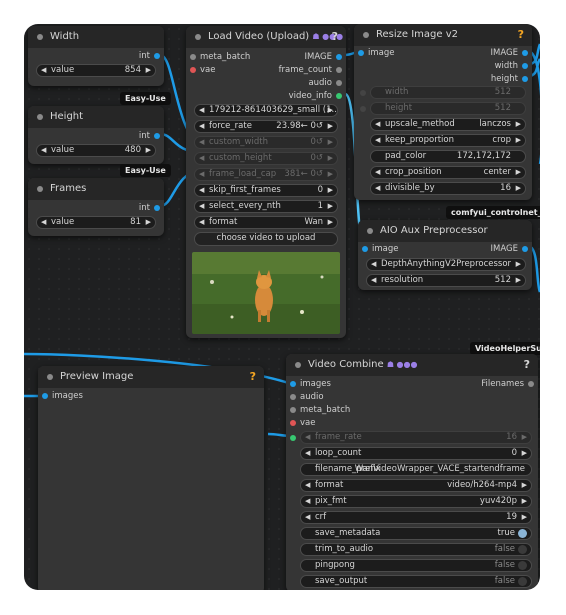 The width and height of the screenshot is (566, 615). I want to click on output-height-slot, so click(525, 79).